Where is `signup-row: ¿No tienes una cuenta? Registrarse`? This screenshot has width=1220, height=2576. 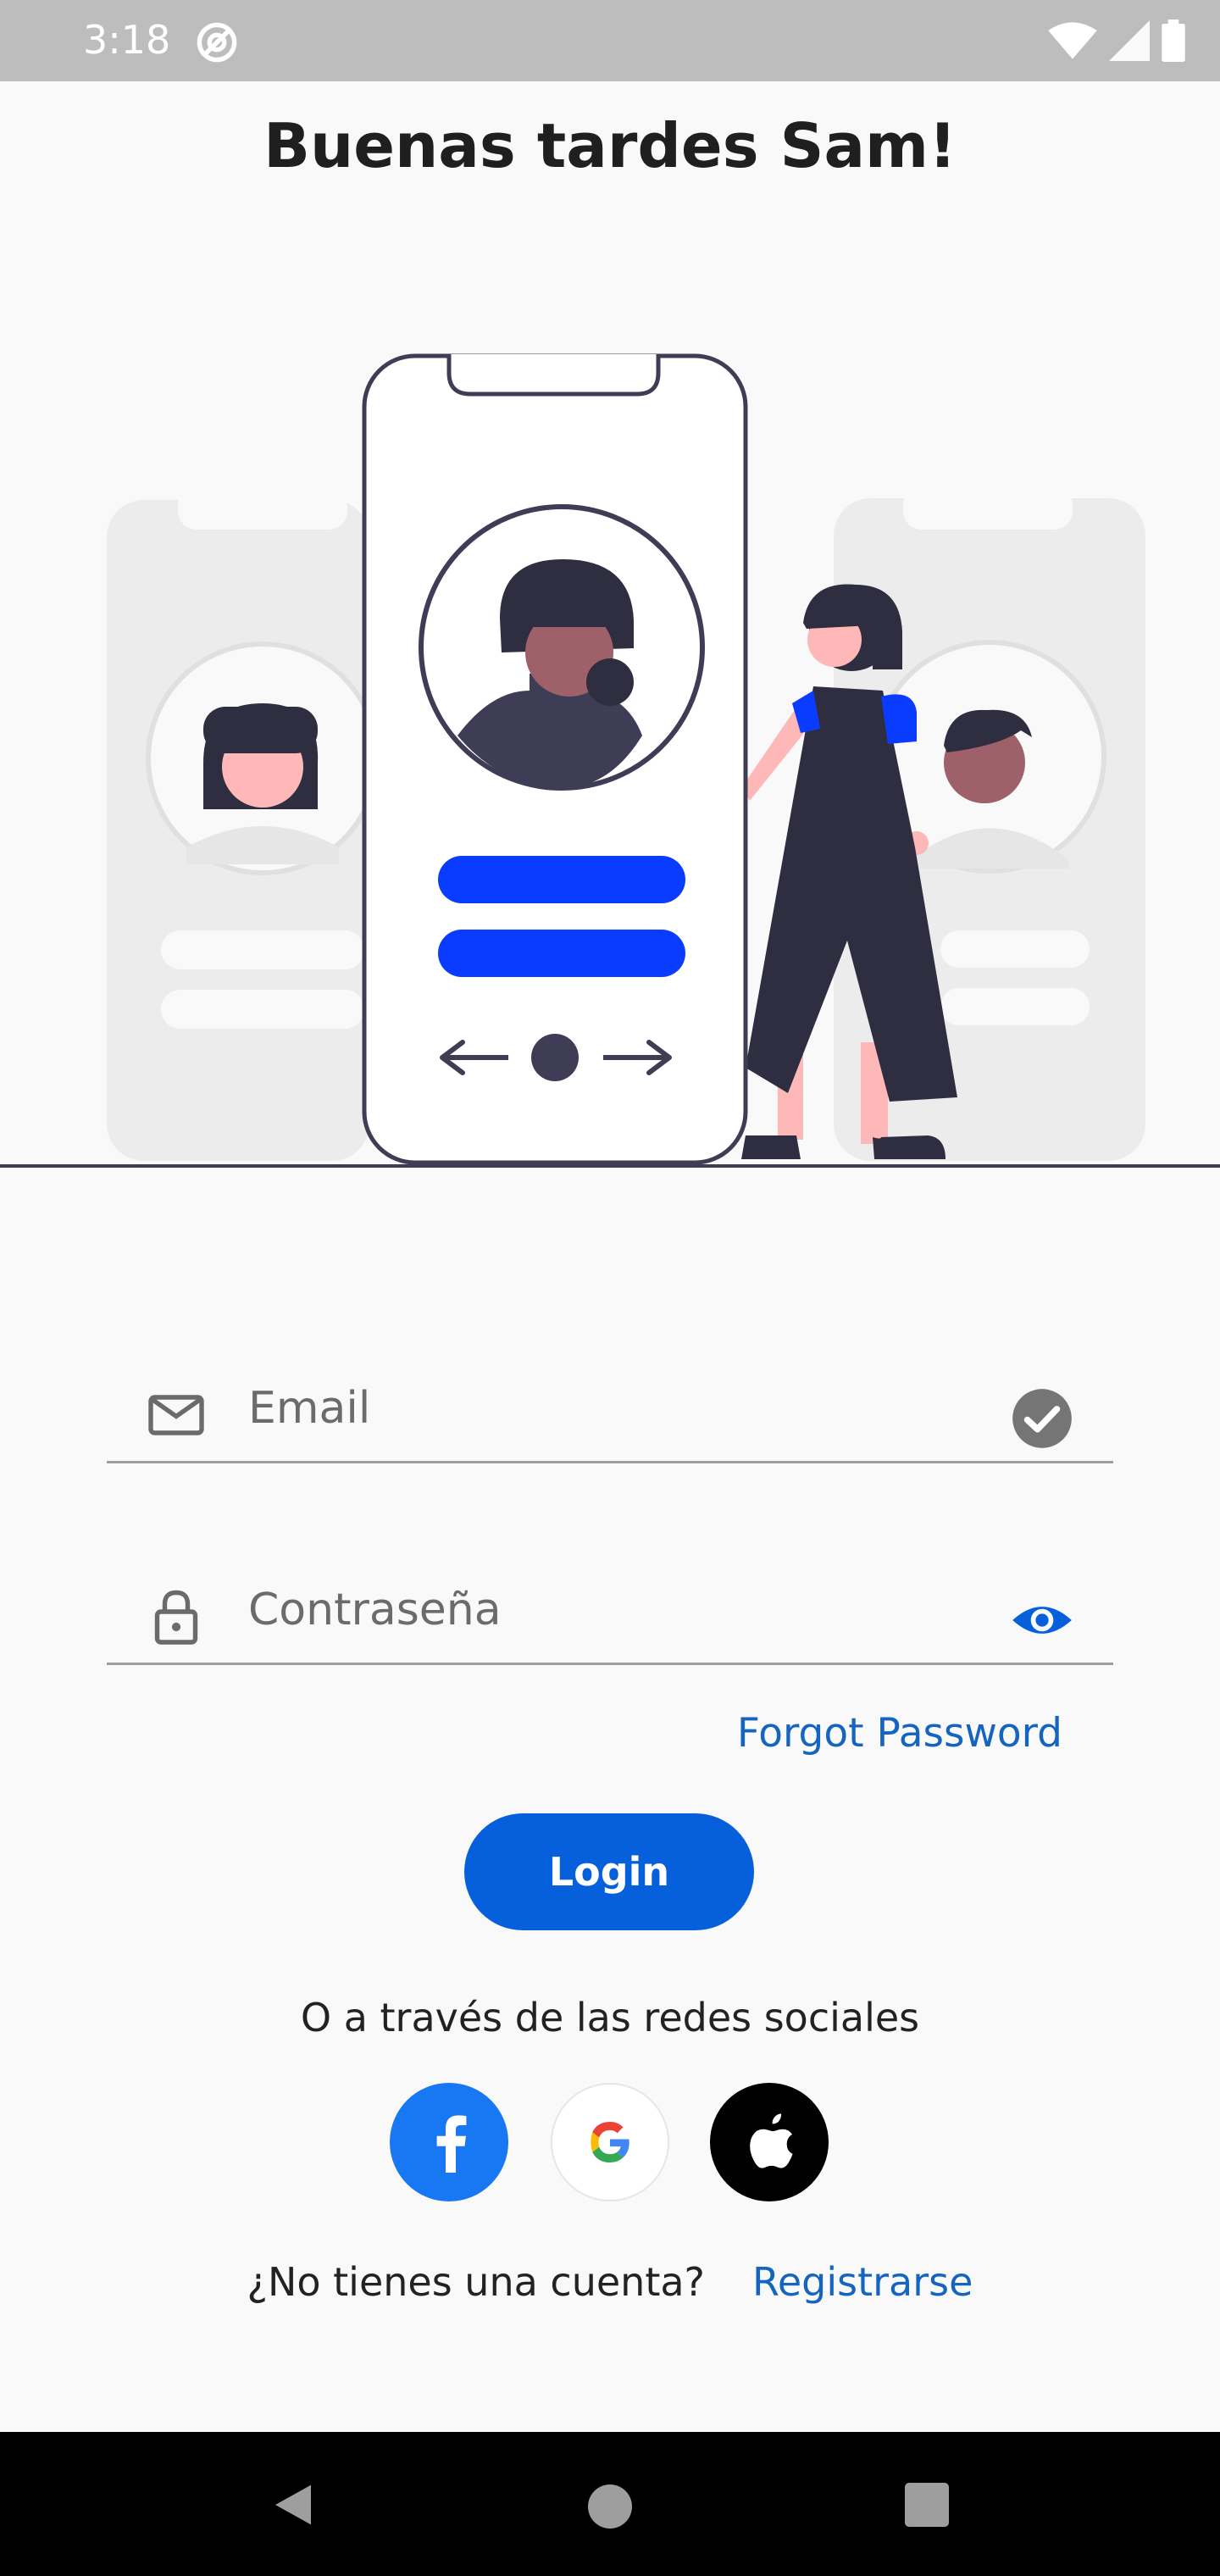 signup-row: ¿No tienes una cuenta? Registrarse is located at coordinates (610, 2282).